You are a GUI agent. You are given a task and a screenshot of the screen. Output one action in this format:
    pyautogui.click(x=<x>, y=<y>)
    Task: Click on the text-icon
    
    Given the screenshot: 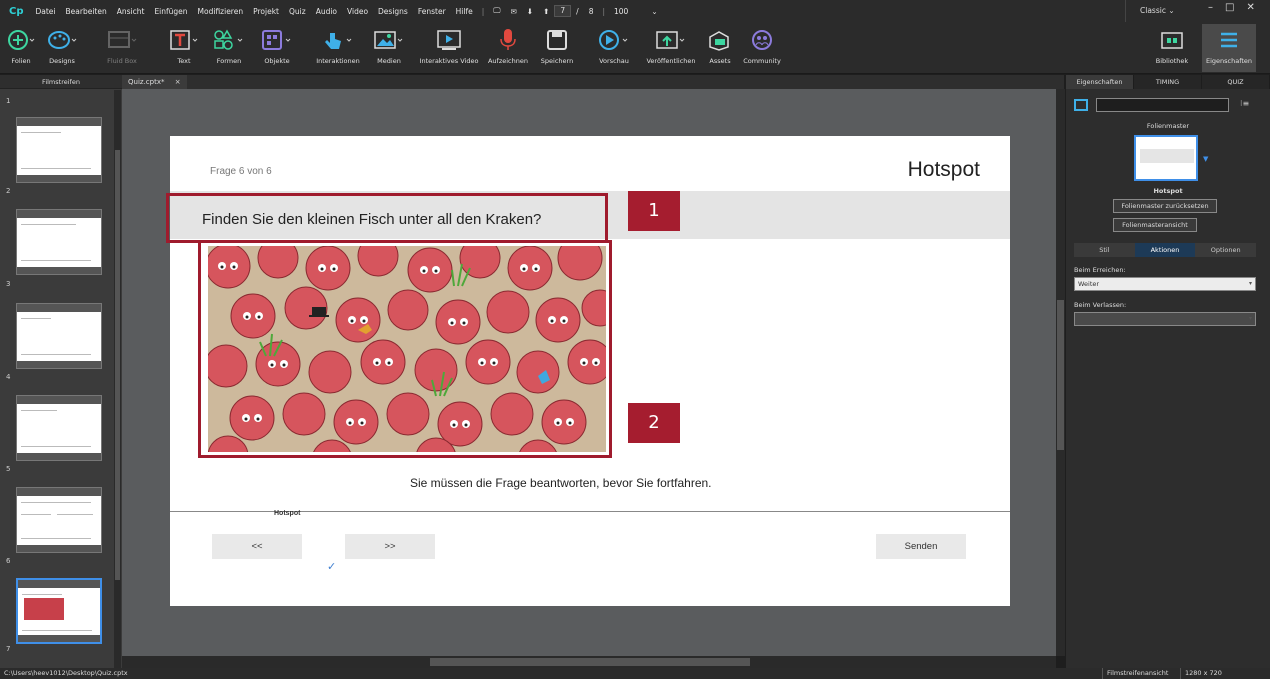 What is the action you would take?
    pyautogui.click(x=184, y=40)
    